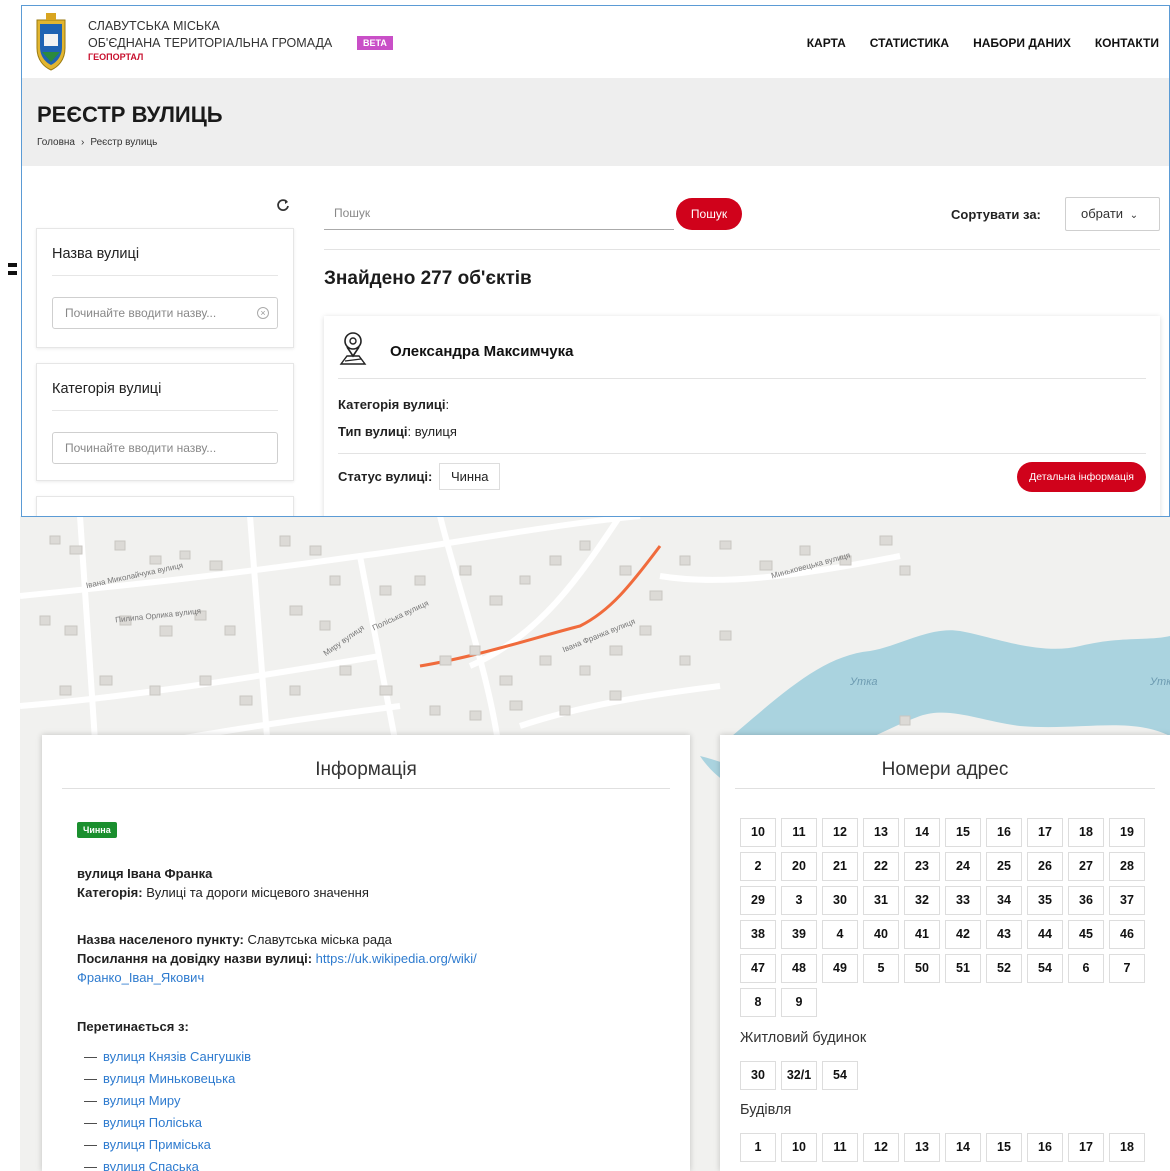  What do you see at coordinates (1045, 900) in the screenshot?
I see `address-number: 35` at bounding box center [1045, 900].